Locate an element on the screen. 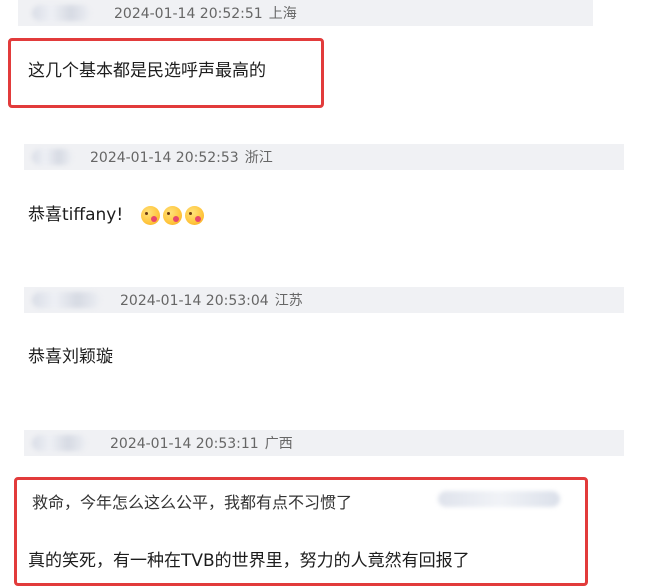  comment-location: 广西 is located at coordinates (278, 444).